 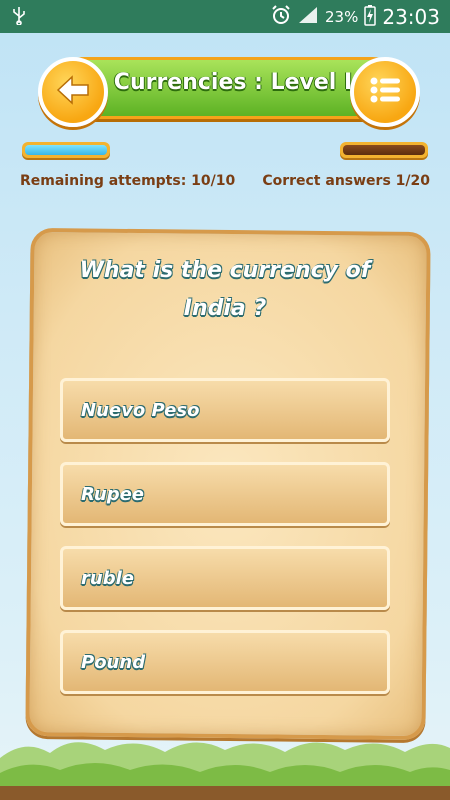 I want to click on answer-option-label: ruble, so click(x=107, y=578).